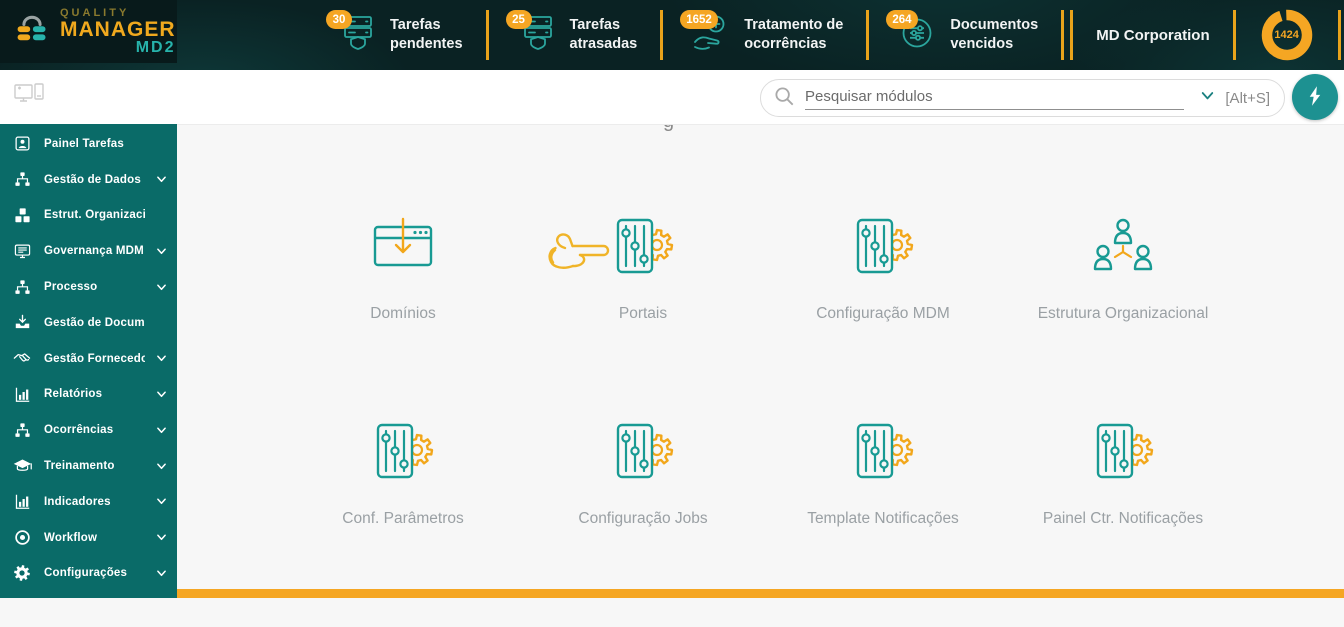 This screenshot has width=1344, height=627. I want to click on search-shortcut-hint: [Alt+S], so click(1247, 98).